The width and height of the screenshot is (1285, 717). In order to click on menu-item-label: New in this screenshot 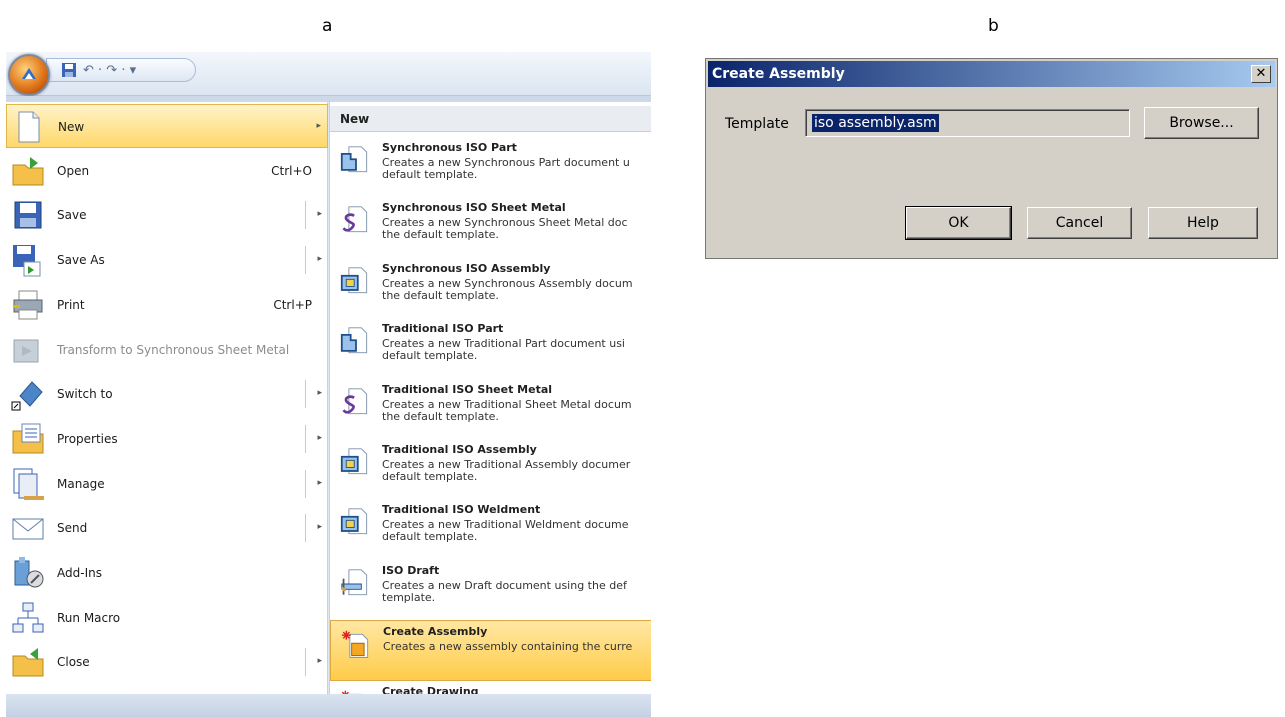, I will do `click(71, 127)`.